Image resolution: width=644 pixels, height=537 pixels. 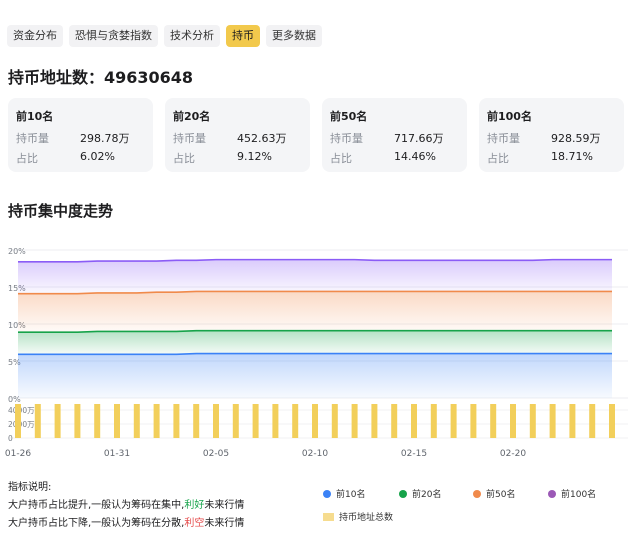 I want to click on legend-item-top20: 前20名, so click(x=420, y=493).